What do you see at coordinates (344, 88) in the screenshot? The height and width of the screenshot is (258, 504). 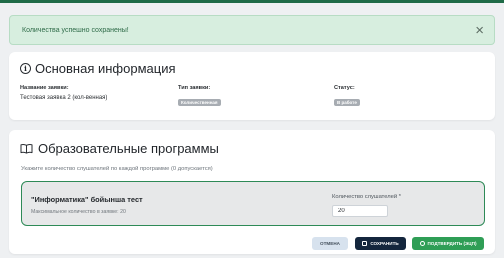 I see `status-label: Статус:` at bounding box center [344, 88].